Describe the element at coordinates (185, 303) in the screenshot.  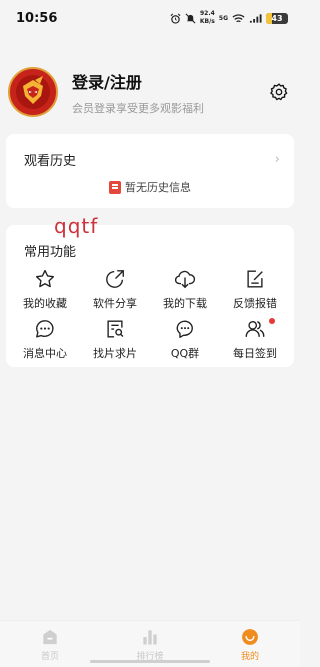
I see `feature-label: 我的下载` at that location.